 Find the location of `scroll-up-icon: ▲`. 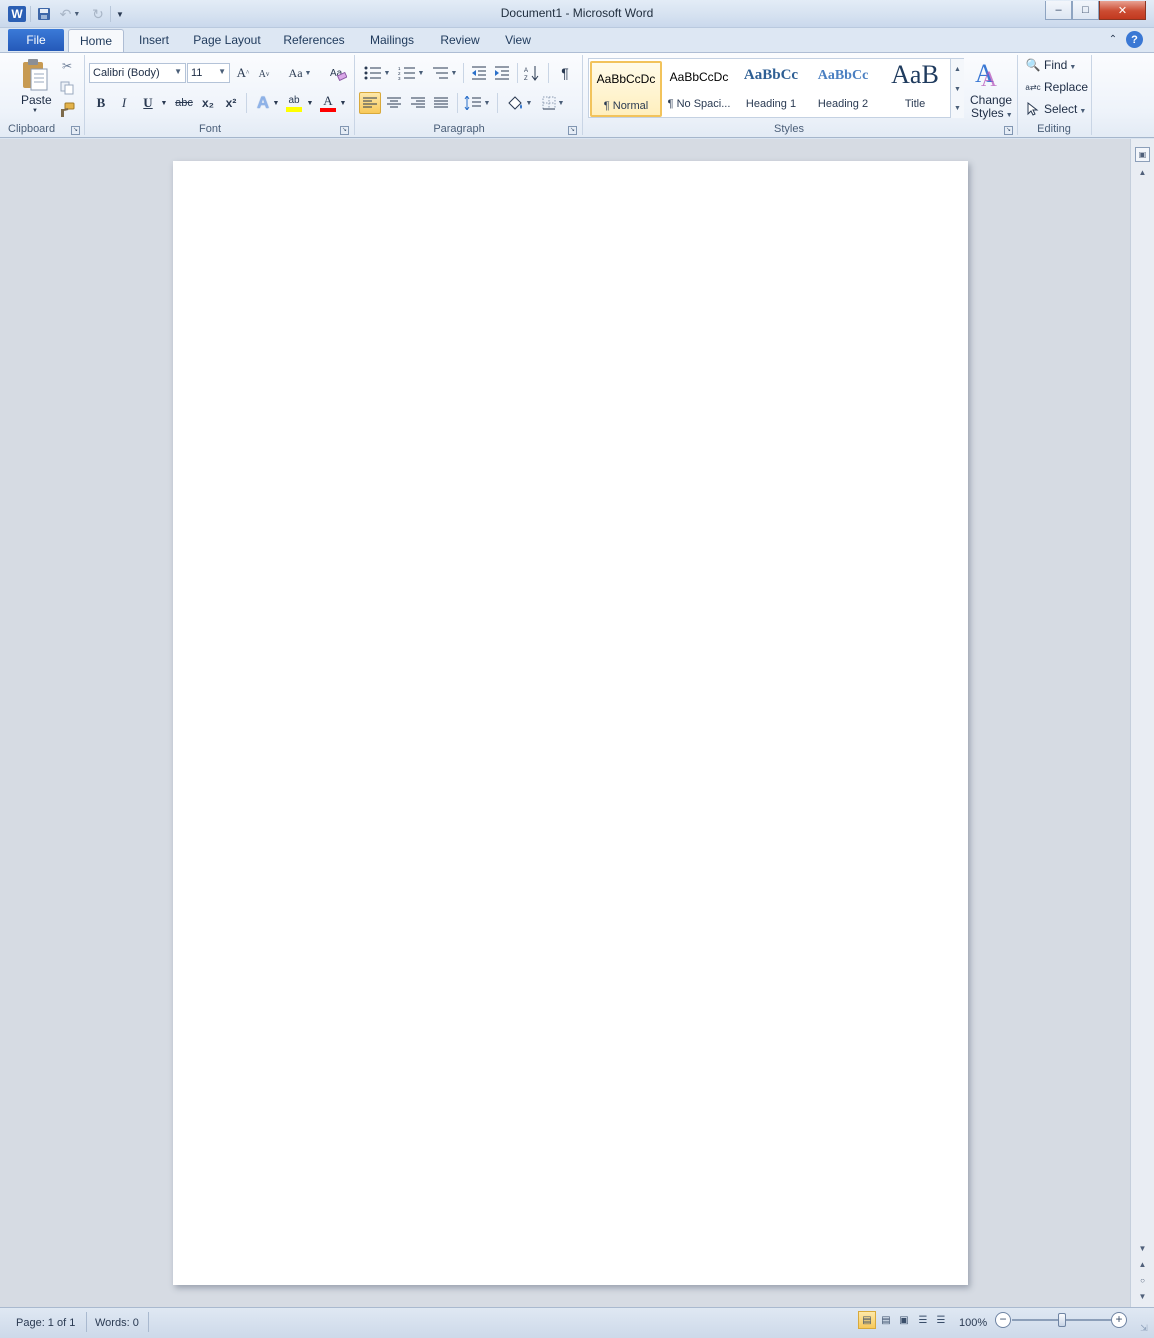

scroll-up-icon: ▲ is located at coordinates (1142, 172).